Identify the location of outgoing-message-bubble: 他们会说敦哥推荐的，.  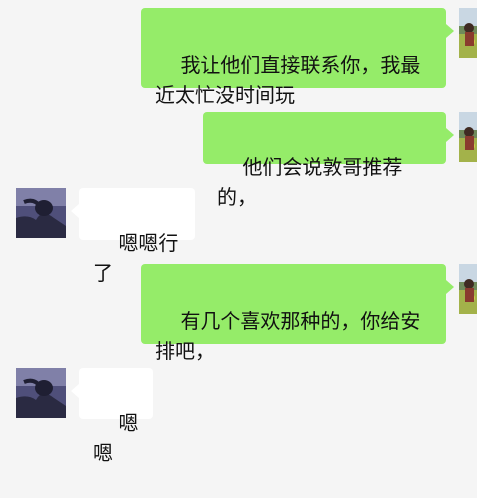
(328, 160).